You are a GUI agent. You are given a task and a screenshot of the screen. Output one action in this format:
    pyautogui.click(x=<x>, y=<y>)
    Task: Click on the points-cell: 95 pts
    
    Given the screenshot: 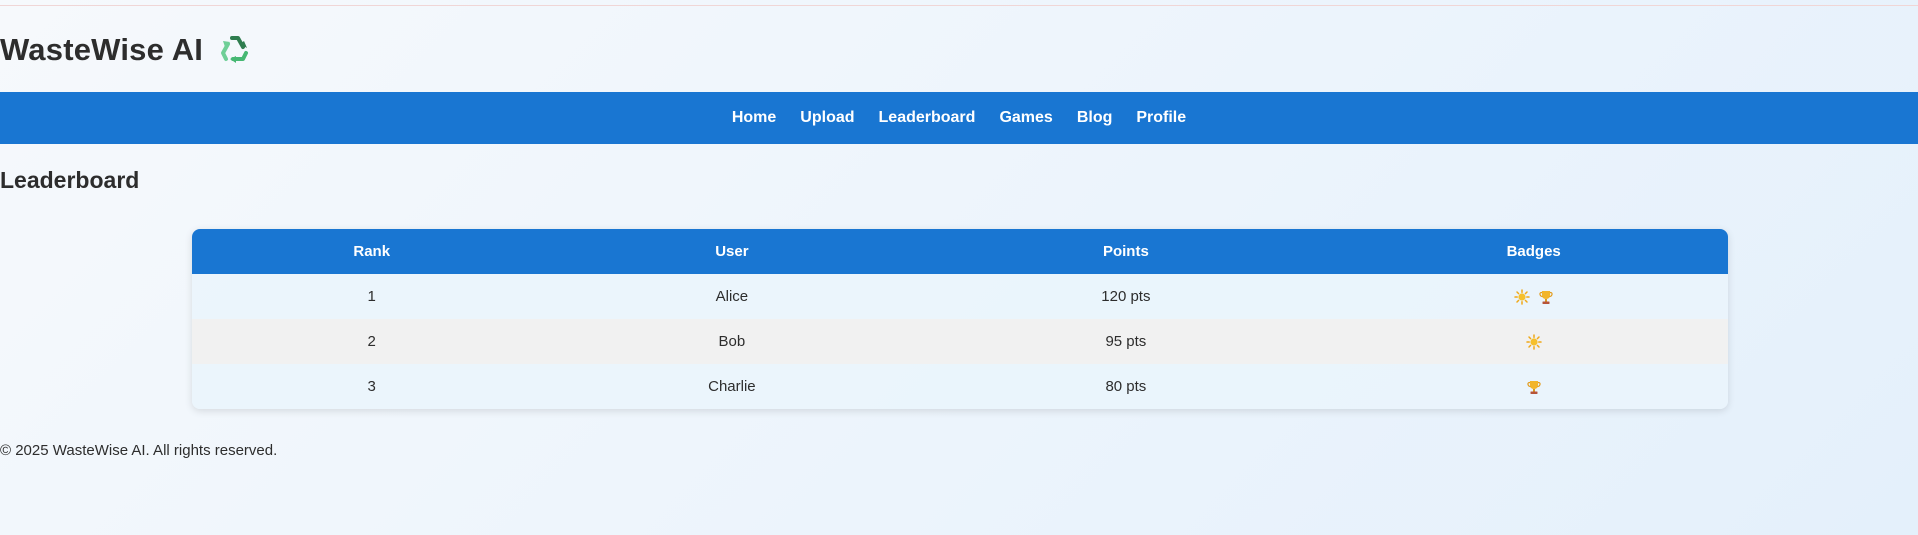 What is the action you would take?
    pyautogui.click(x=1126, y=341)
    